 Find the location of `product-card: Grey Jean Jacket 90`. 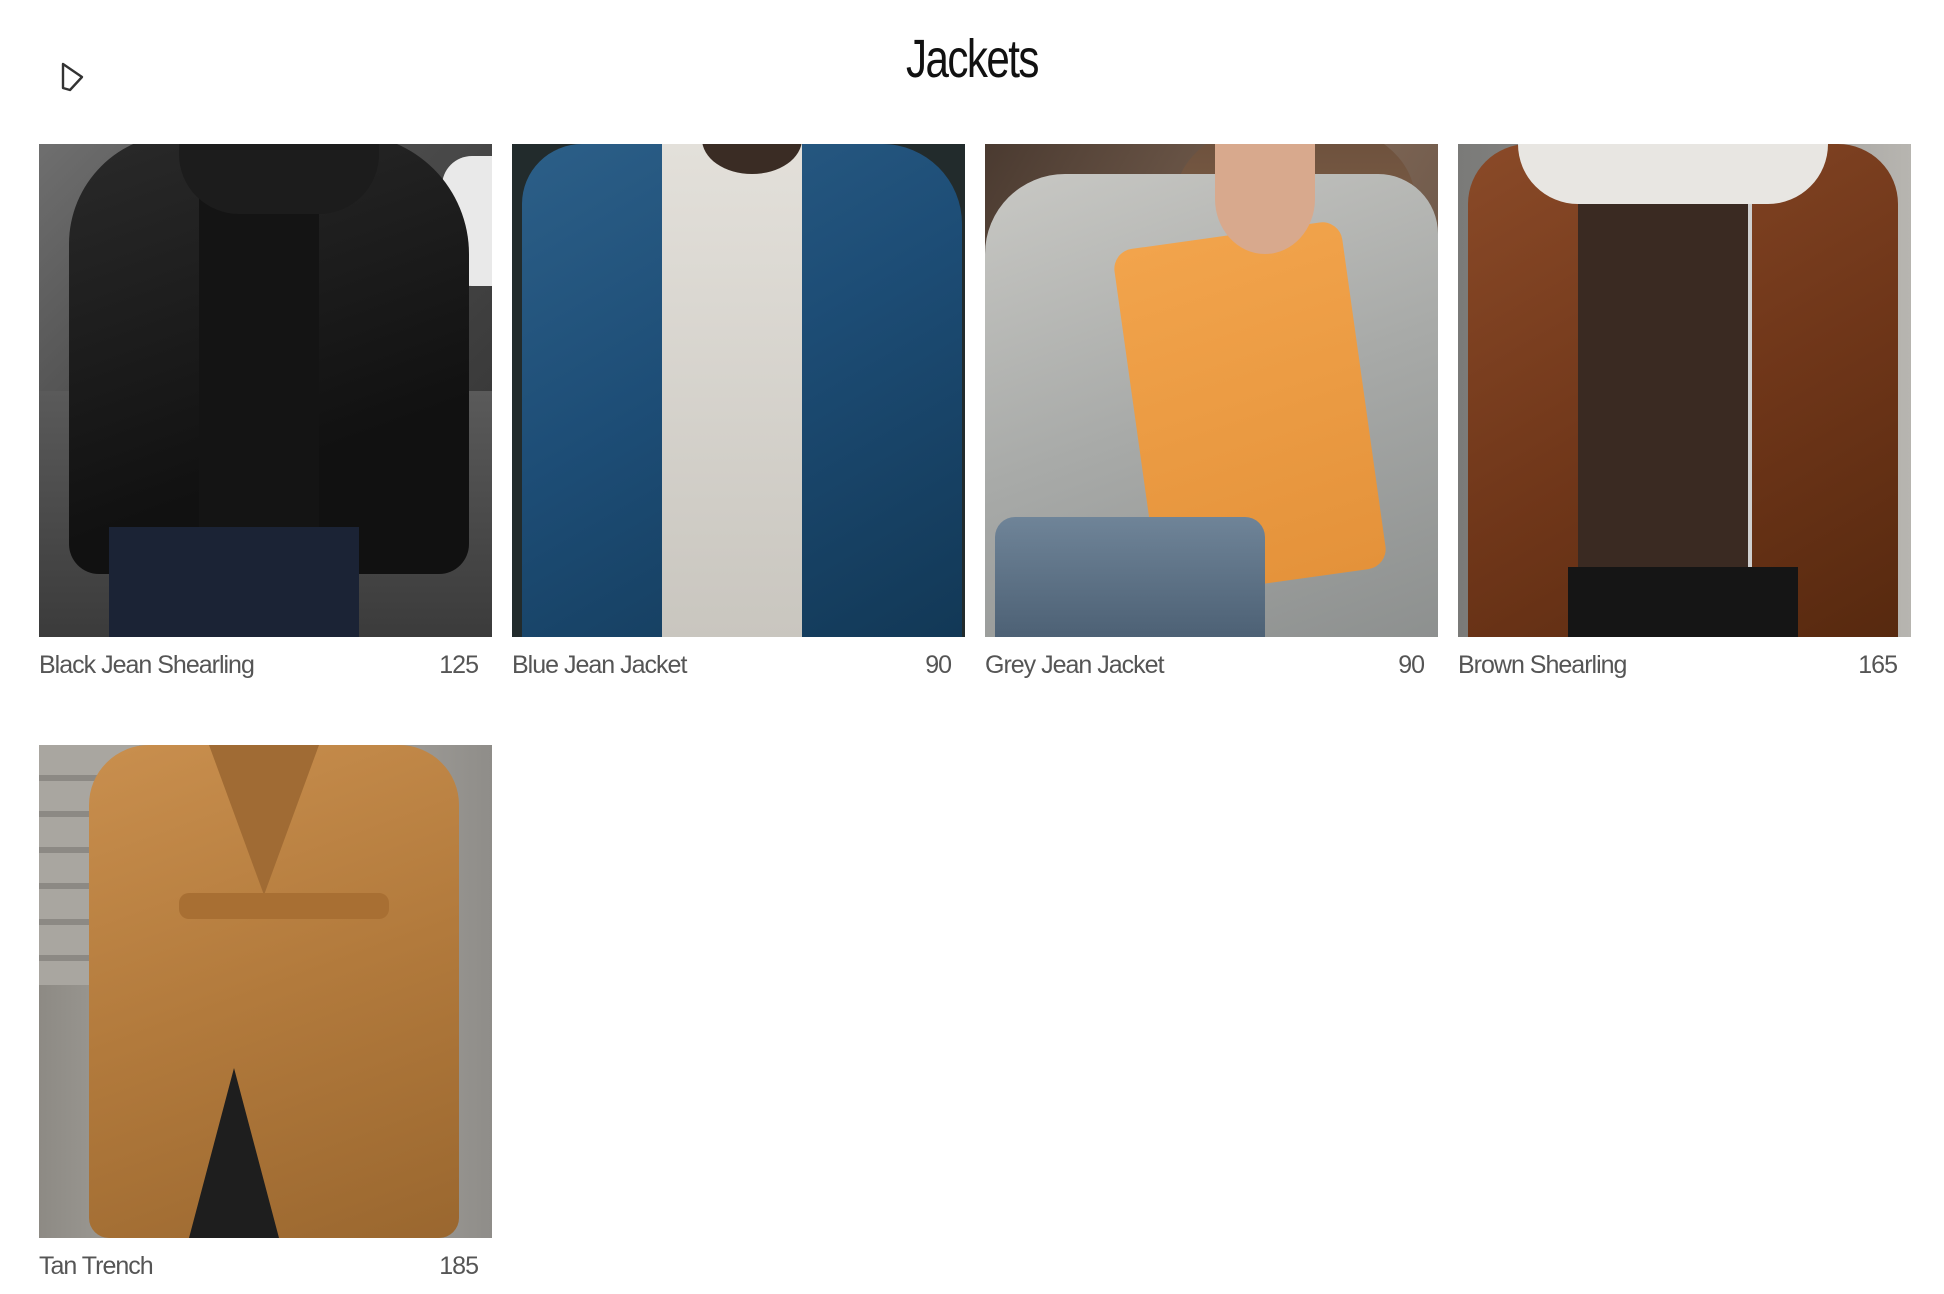

product-card: Grey Jean Jacket 90 is located at coordinates (1211, 418).